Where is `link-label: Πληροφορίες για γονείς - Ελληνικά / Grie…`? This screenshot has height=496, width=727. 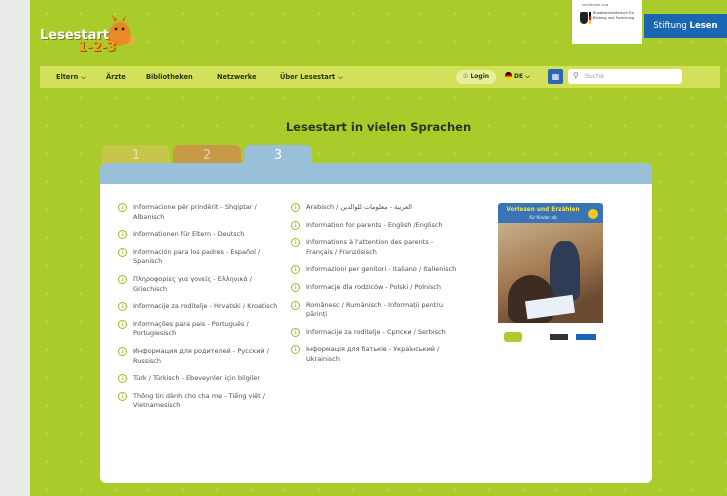
link-label: Πληροφορίες για γονείς - Ελληνικά / Grie… is located at coordinates (192, 283).